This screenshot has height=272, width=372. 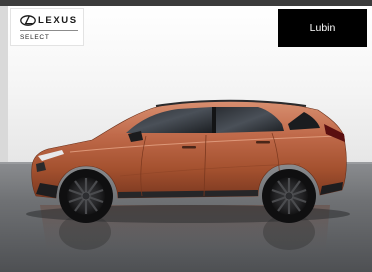 I want to click on dealer-location-label: Lubin, so click(x=322, y=28).